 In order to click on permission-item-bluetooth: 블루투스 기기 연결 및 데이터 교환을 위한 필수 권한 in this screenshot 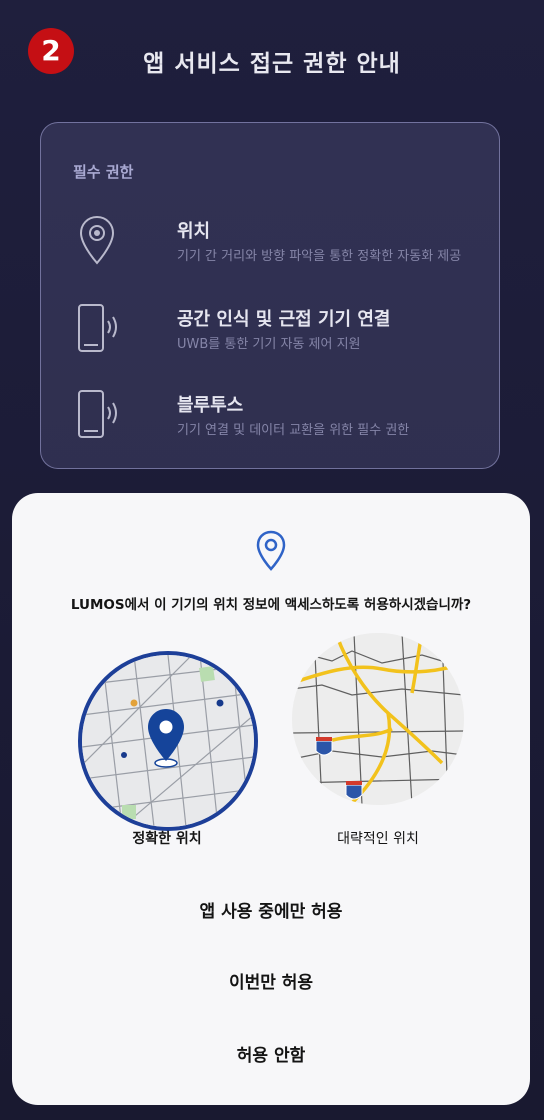, I will do `click(285, 417)`.